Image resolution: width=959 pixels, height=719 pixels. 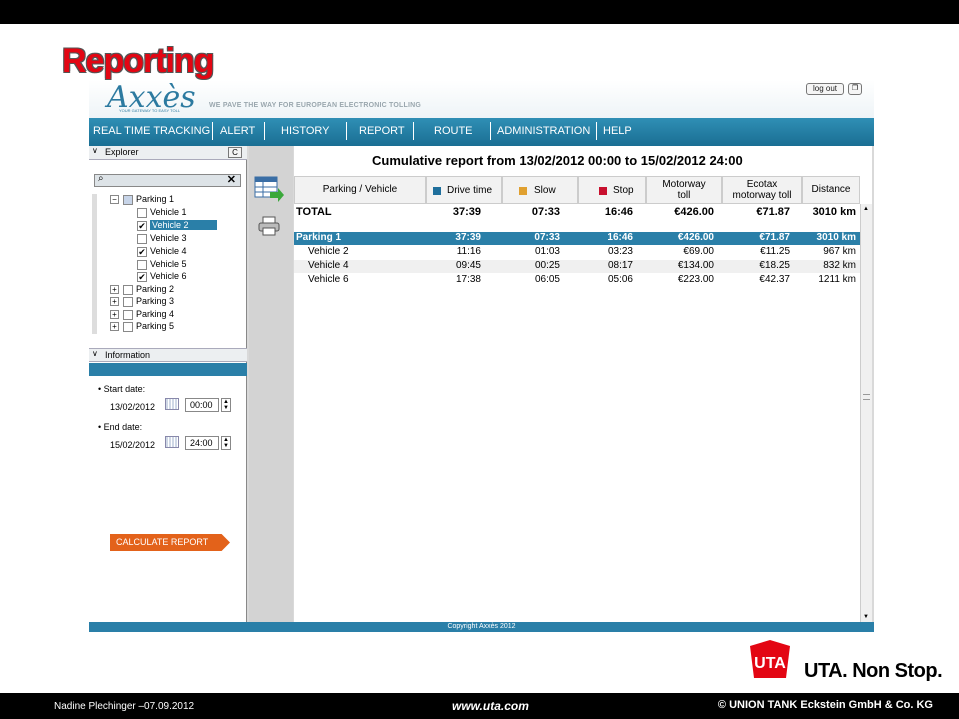 What do you see at coordinates (698, 251) in the screenshot?
I see `cell-motorway: €69.00` at bounding box center [698, 251].